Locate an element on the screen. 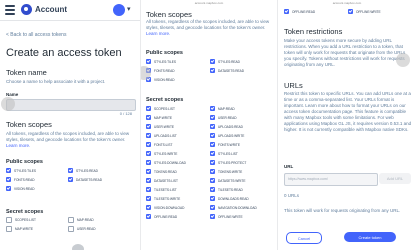  scope-checkbox: VISION:DOWNLOAD is located at coordinates (165, 207).